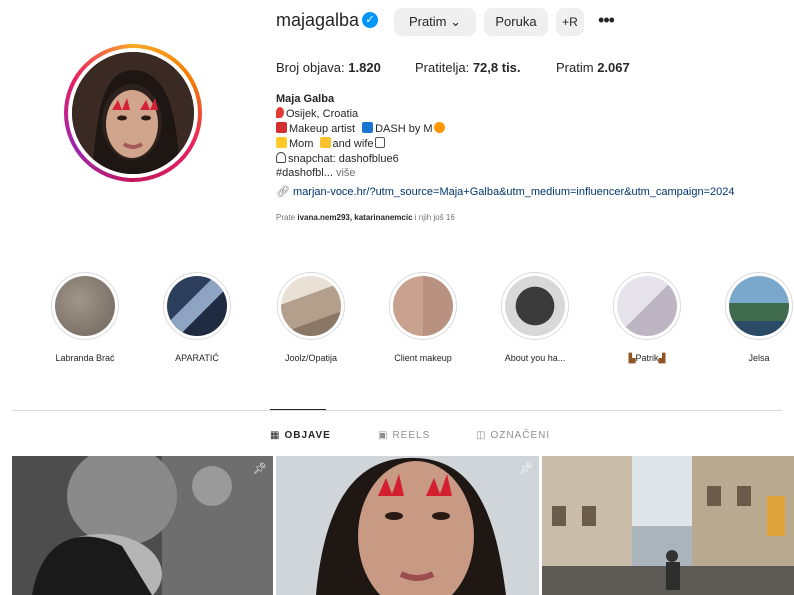 This screenshot has width=794, height=595. I want to click on highlight-label: Labranda Brać, so click(85, 358).